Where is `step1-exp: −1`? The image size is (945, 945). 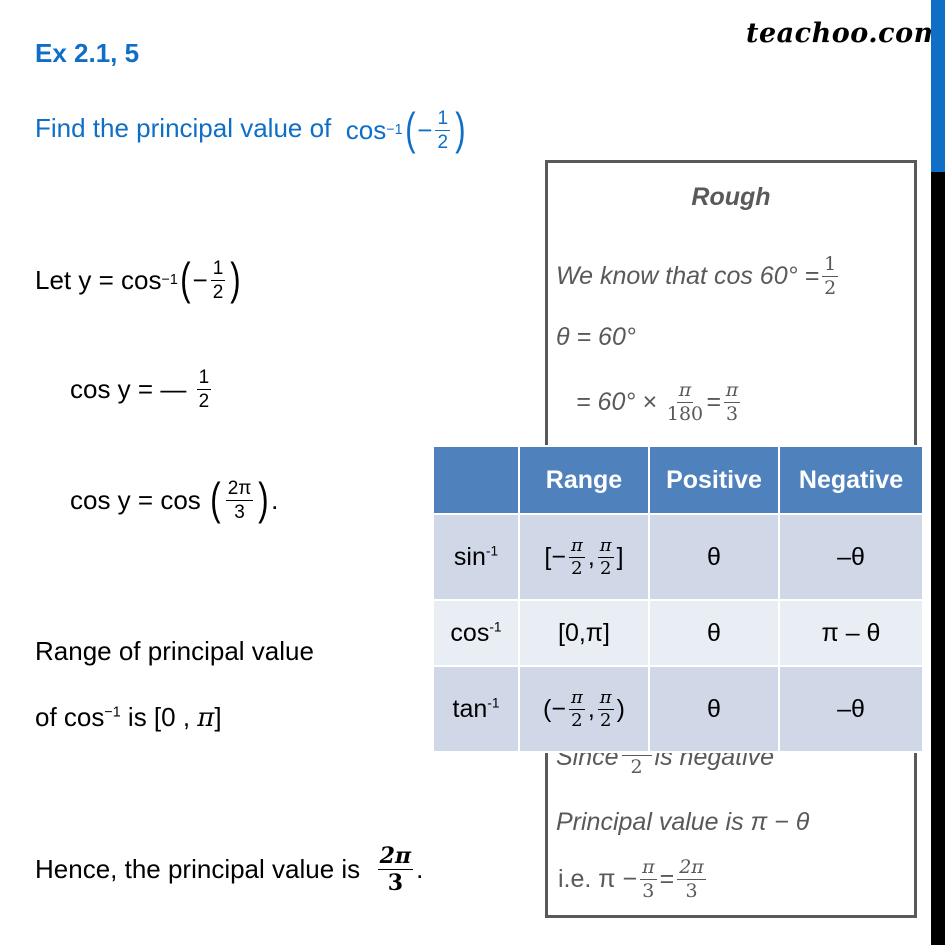 step1-exp: −1 is located at coordinates (169, 280).